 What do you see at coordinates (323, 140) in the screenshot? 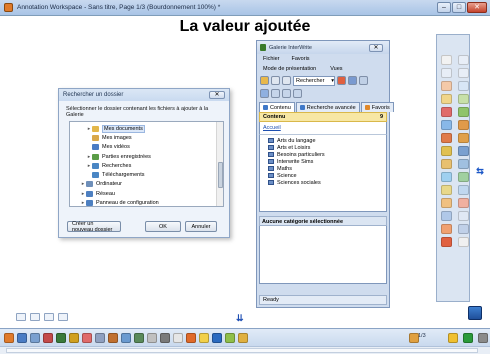
I see `category-item: Arts du langage` at bounding box center [323, 140].